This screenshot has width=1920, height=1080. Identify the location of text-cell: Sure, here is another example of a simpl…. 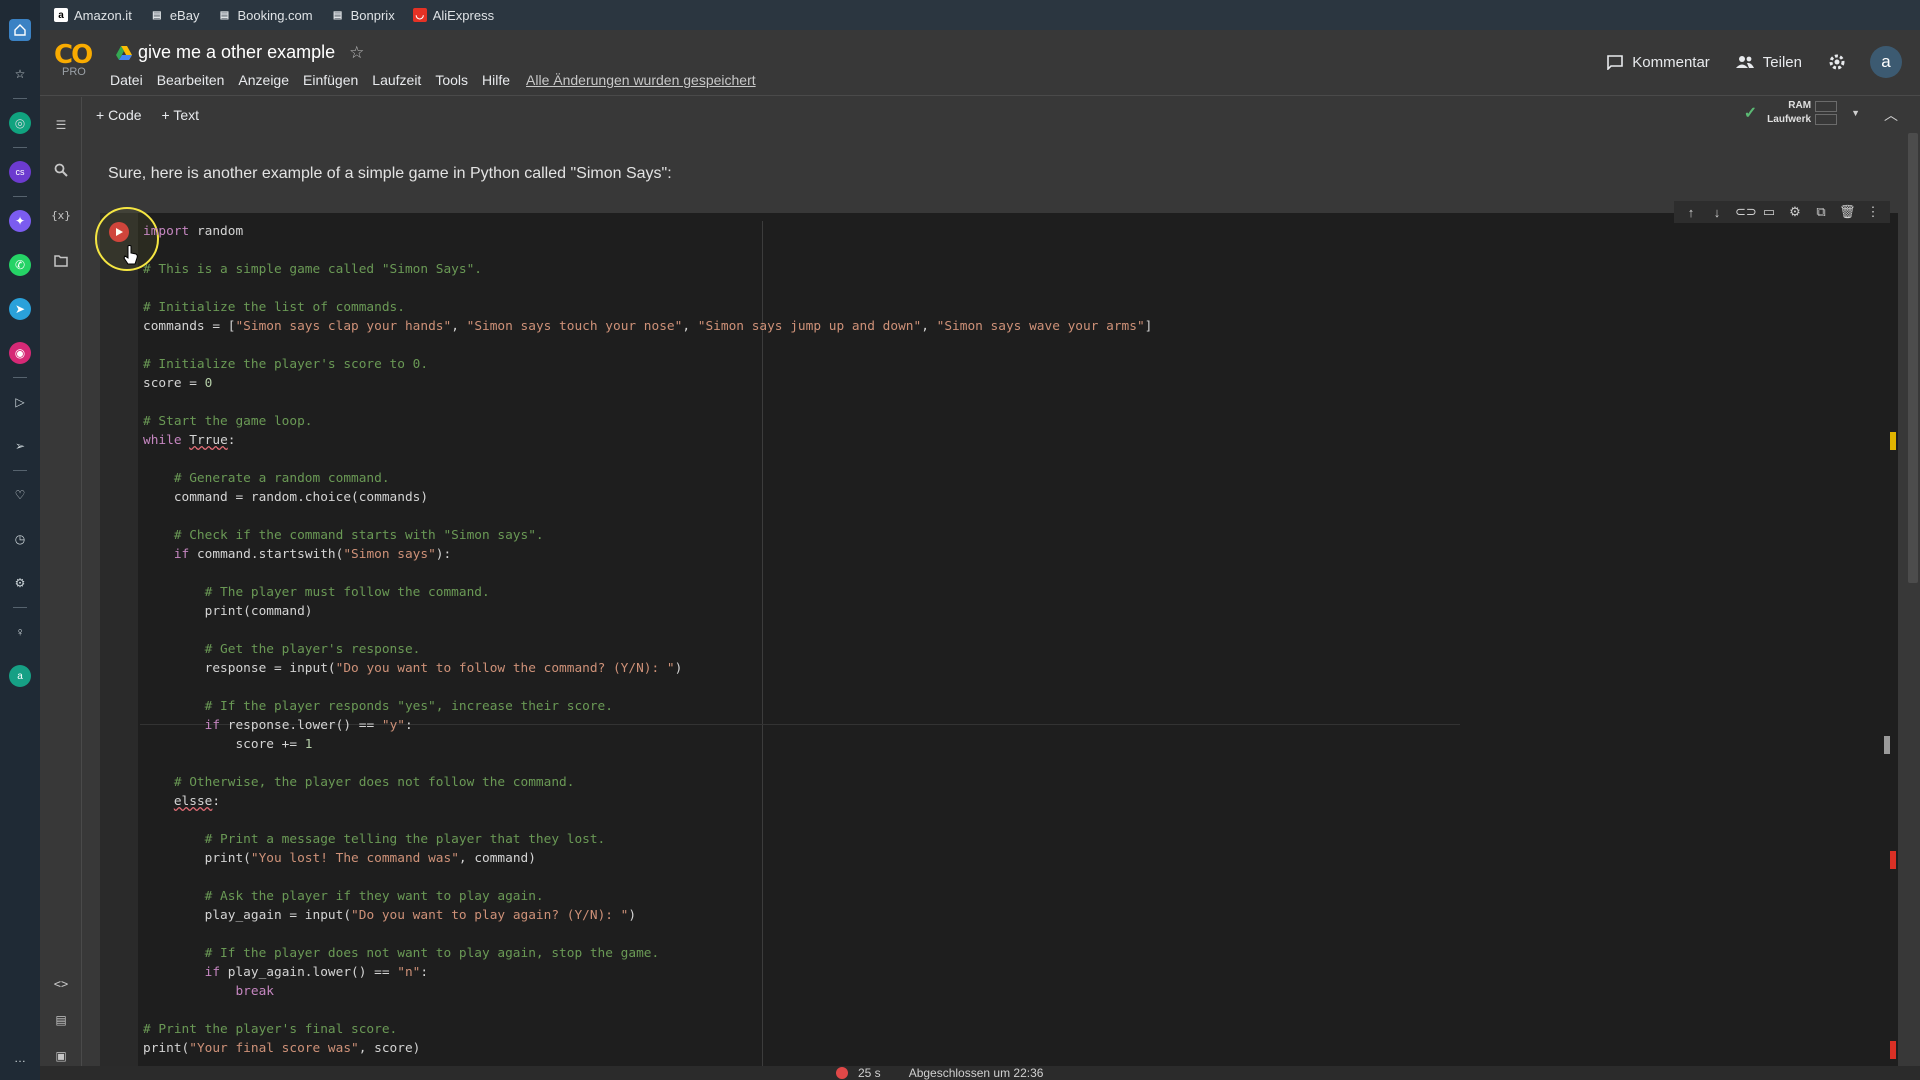
(390, 174).